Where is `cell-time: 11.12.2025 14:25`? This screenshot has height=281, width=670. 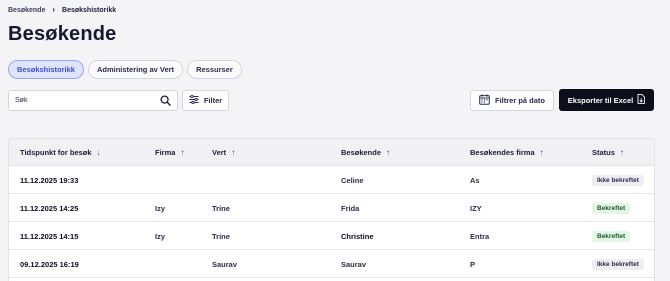
cell-time: 11.12.2025 14:25 is located at coordinates (49, 208).